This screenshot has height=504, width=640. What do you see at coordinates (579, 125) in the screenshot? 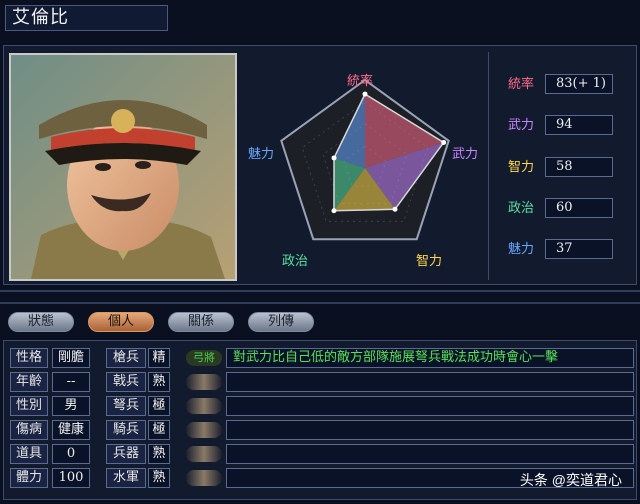
I see `stat-value-war: 94` at bounding box center [579, 125].